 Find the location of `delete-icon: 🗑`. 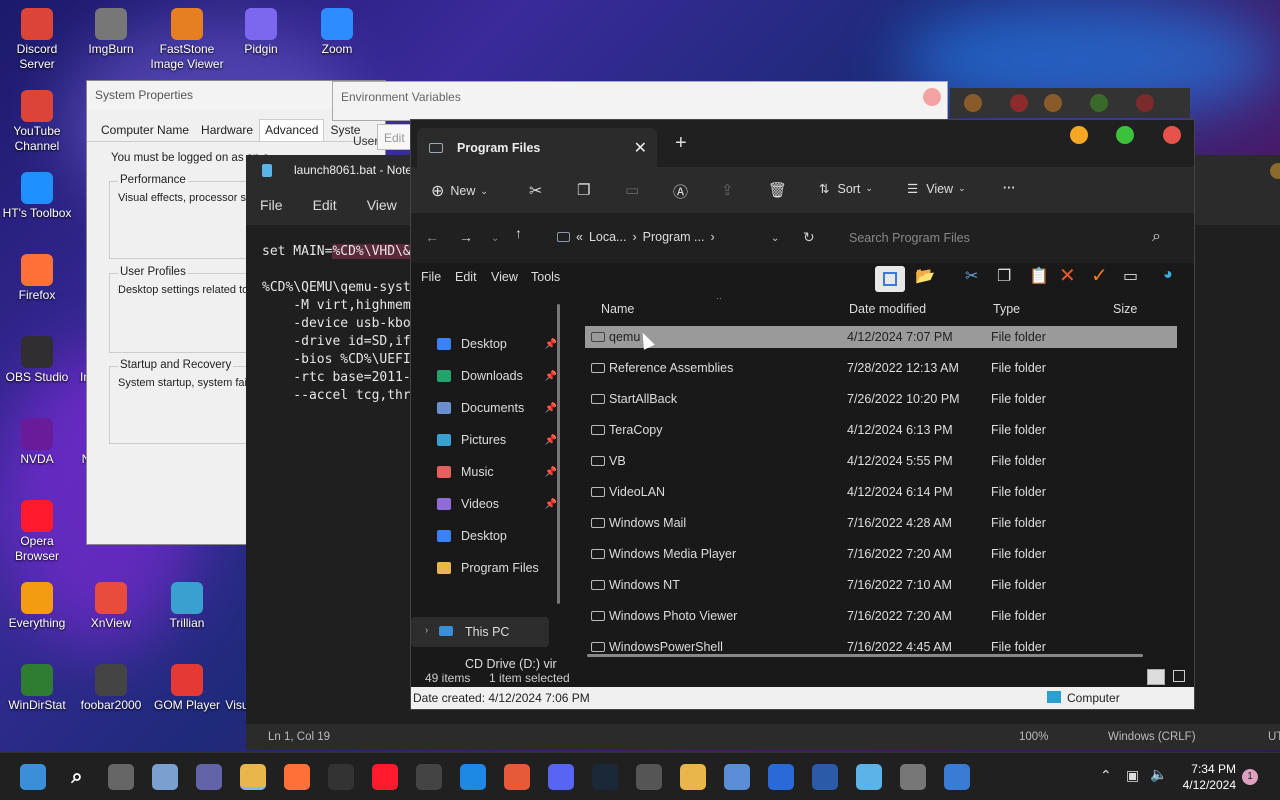

delete-icon: 🗑 is located at coordinates (777, 190).